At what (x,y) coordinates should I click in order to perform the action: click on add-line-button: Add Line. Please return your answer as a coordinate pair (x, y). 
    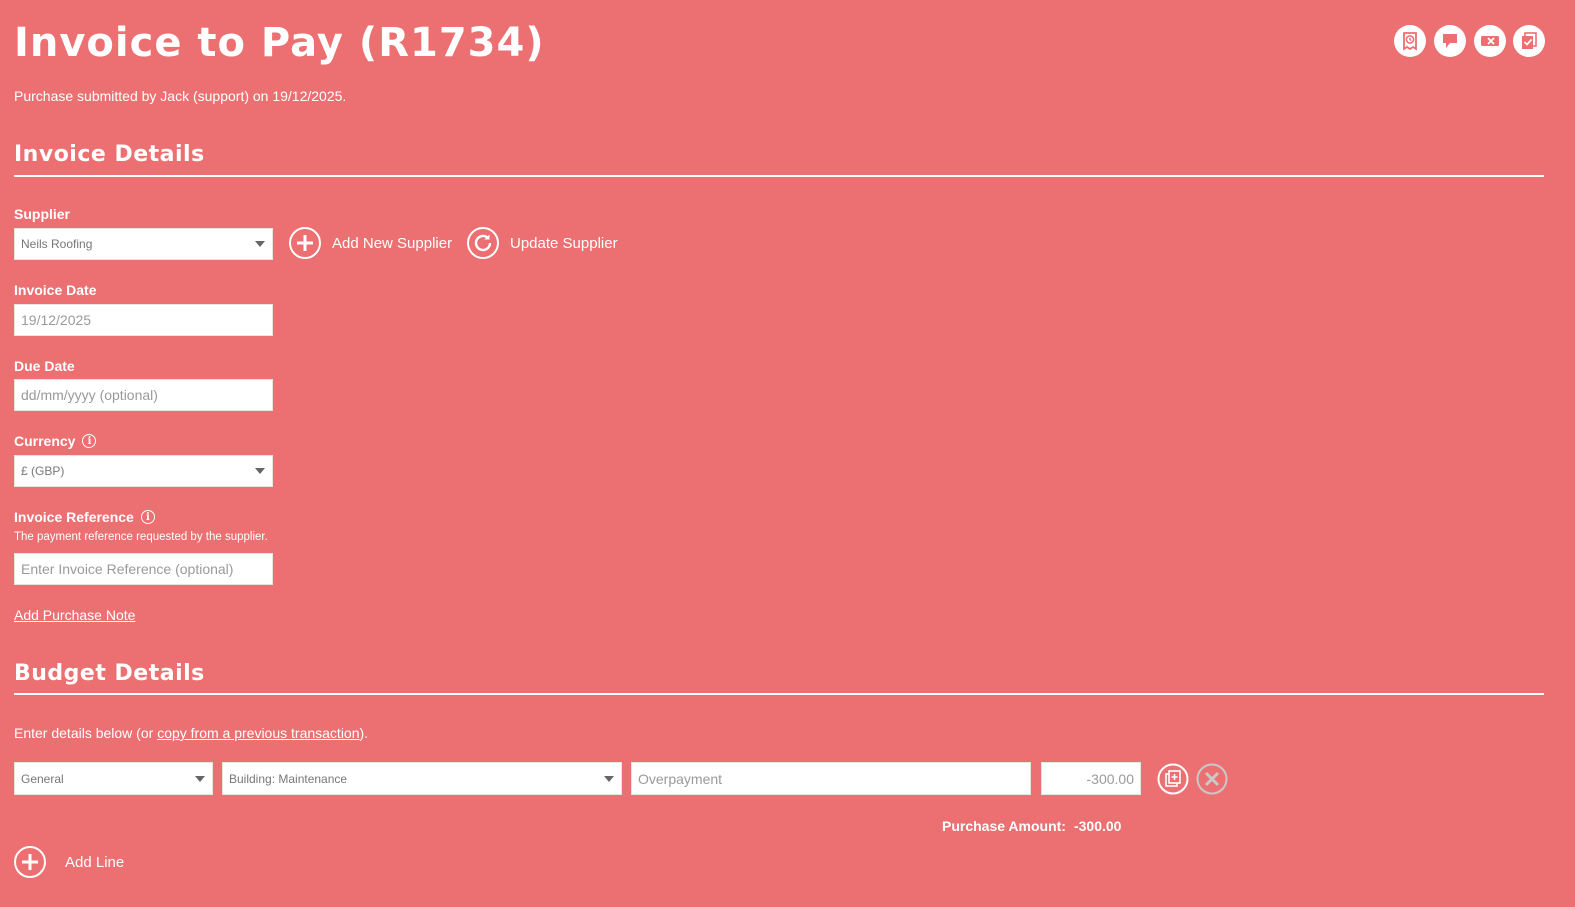
    Looking at the image, I should click on (68, 862).